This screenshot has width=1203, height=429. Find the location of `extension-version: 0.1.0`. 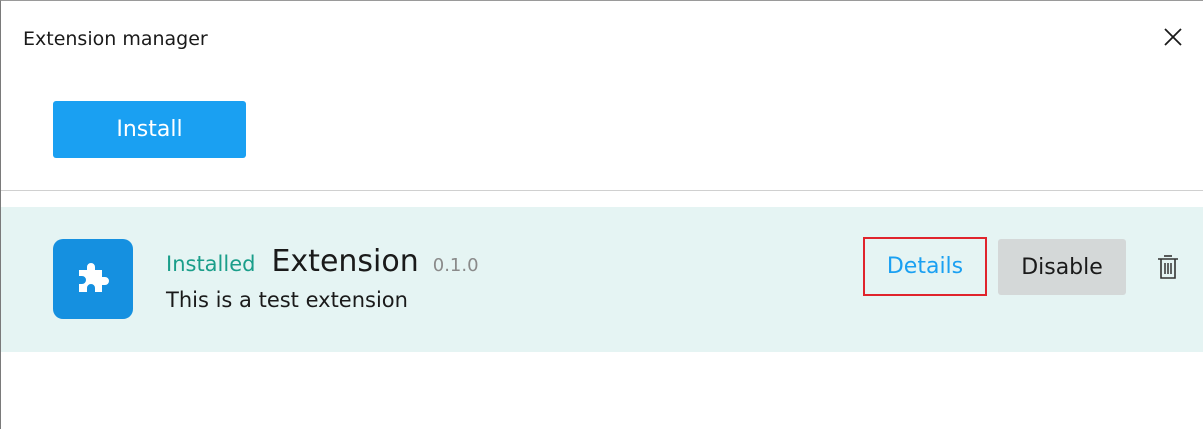

extension-version: 0.1.0 is located at coordinates (455, 265).